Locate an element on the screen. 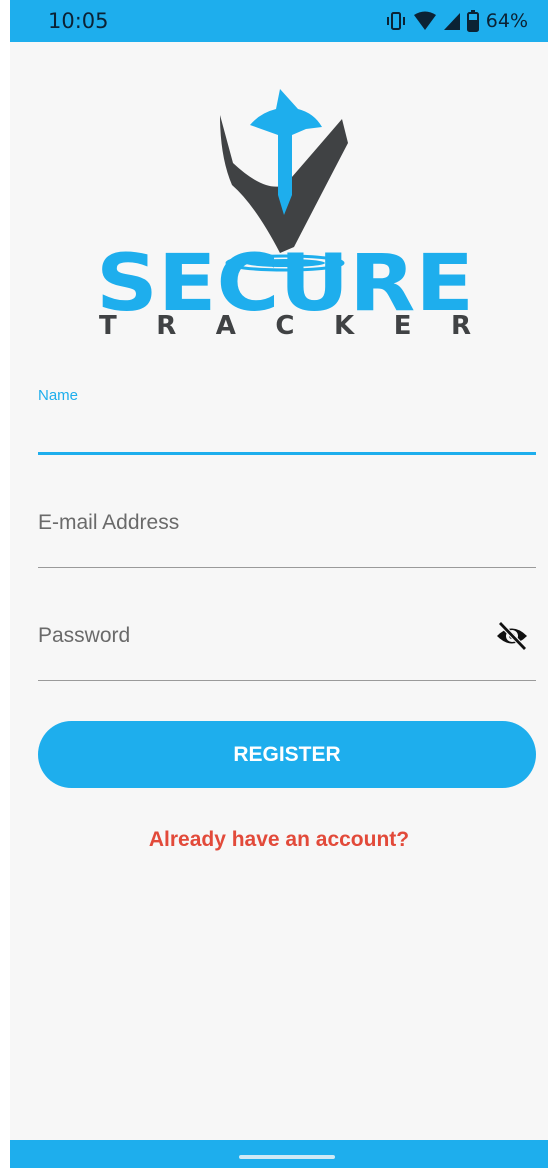 This screenshot has height=1168, width=558. eye-off-icon is located at coordinates (512, 636).